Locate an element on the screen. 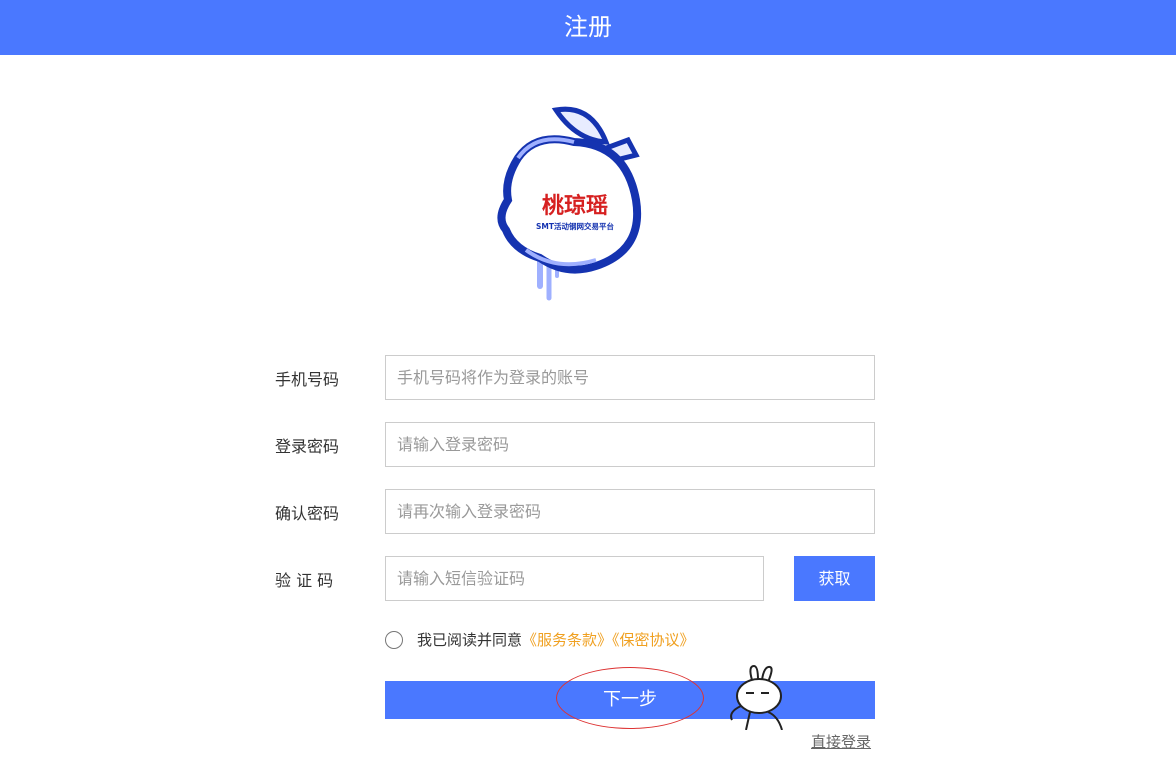 This screenshot has height=781, width=1176. direct-login-link: 直接登录 is located at coordinates (841, 741).